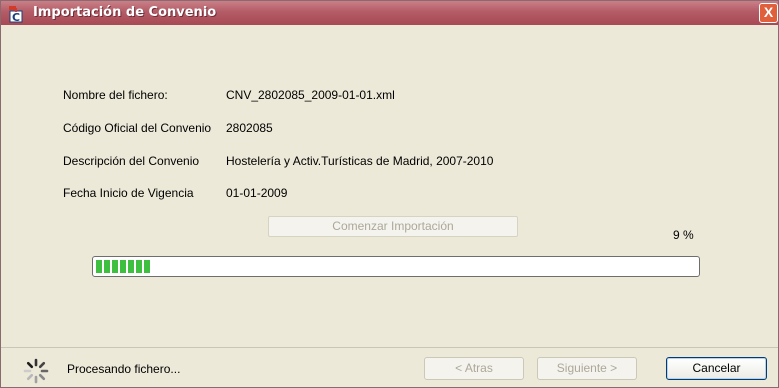 Image resolution: width=779 pixels, height=388 pixels. I want to click on progress-bar, so click(396, 266).